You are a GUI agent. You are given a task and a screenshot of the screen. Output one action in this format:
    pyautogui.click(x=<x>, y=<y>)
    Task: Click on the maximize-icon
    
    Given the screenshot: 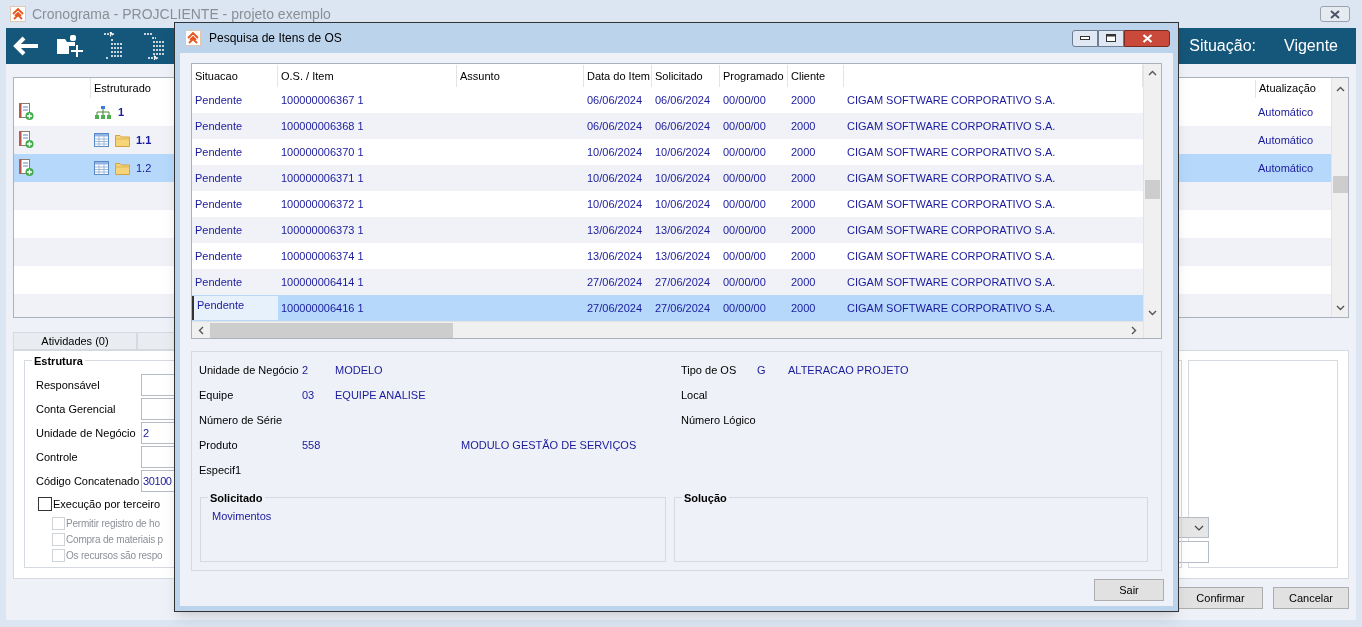 What is the action you would take?
    pyautogui.click(x=1111, y=38)
    